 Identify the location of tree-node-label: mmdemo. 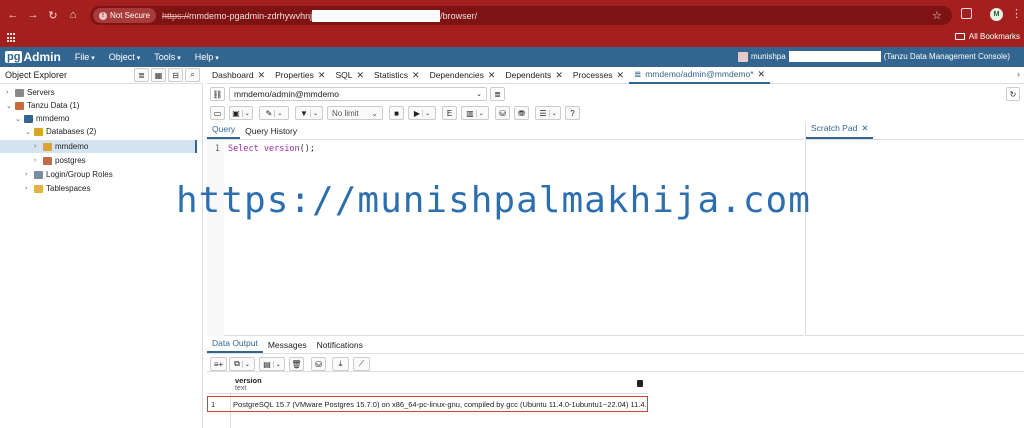
(53, 118).